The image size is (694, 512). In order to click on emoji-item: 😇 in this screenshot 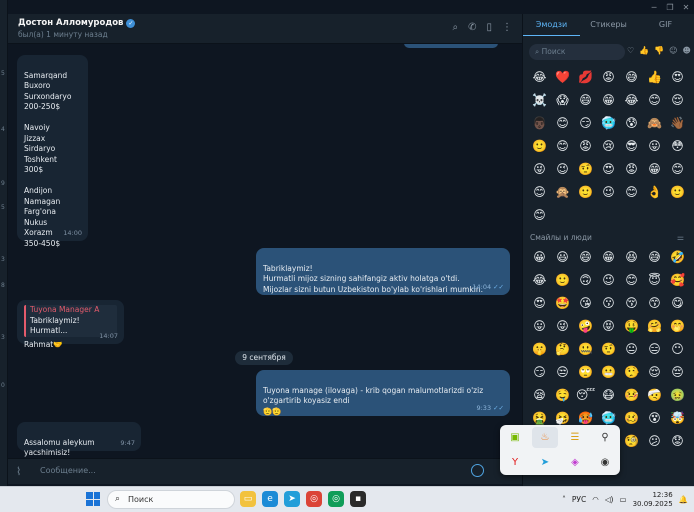, I will do `click(654, 280)`.